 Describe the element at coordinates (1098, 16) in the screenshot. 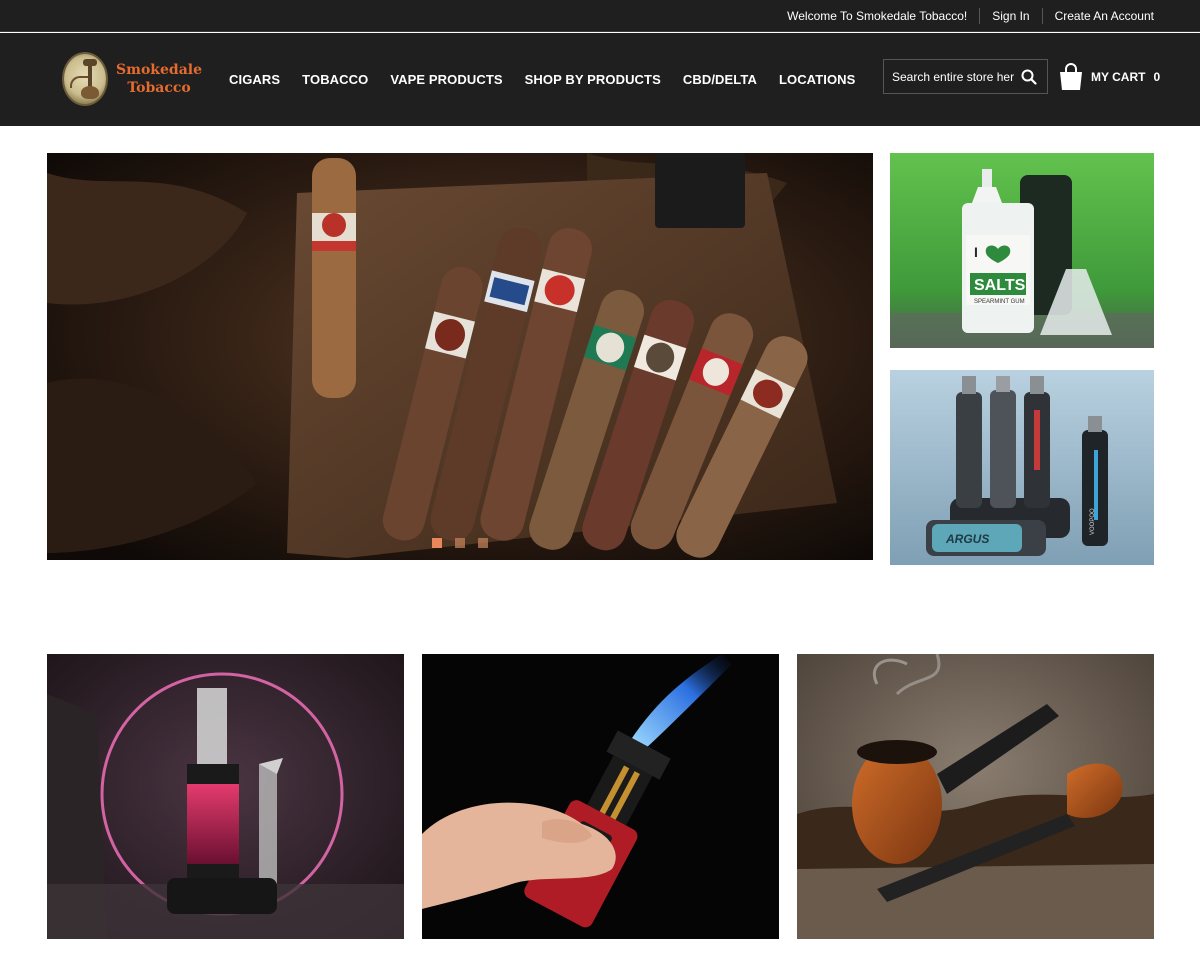

I see `create-account-link: Create An Account` at that location.